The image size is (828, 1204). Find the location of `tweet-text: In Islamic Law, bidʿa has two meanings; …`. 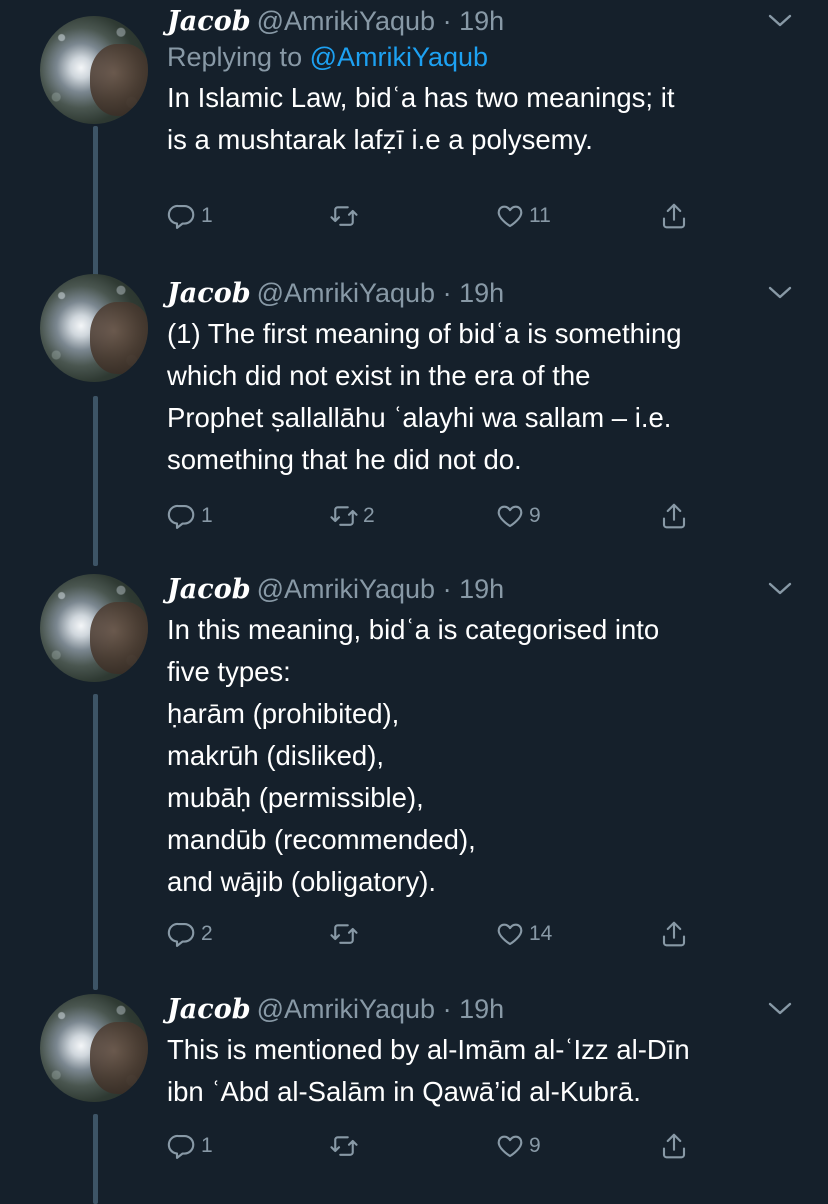

tweet-text: In Islamic Law, bidʿa has two meanings; … is located at coordinates (421, 118).